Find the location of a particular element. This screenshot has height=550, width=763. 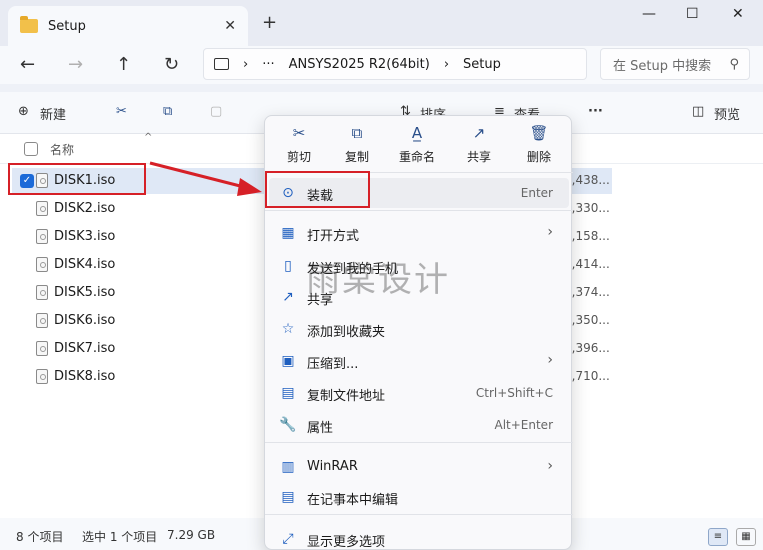

annotation-arrow-icon is located at coordinates (205, 178).